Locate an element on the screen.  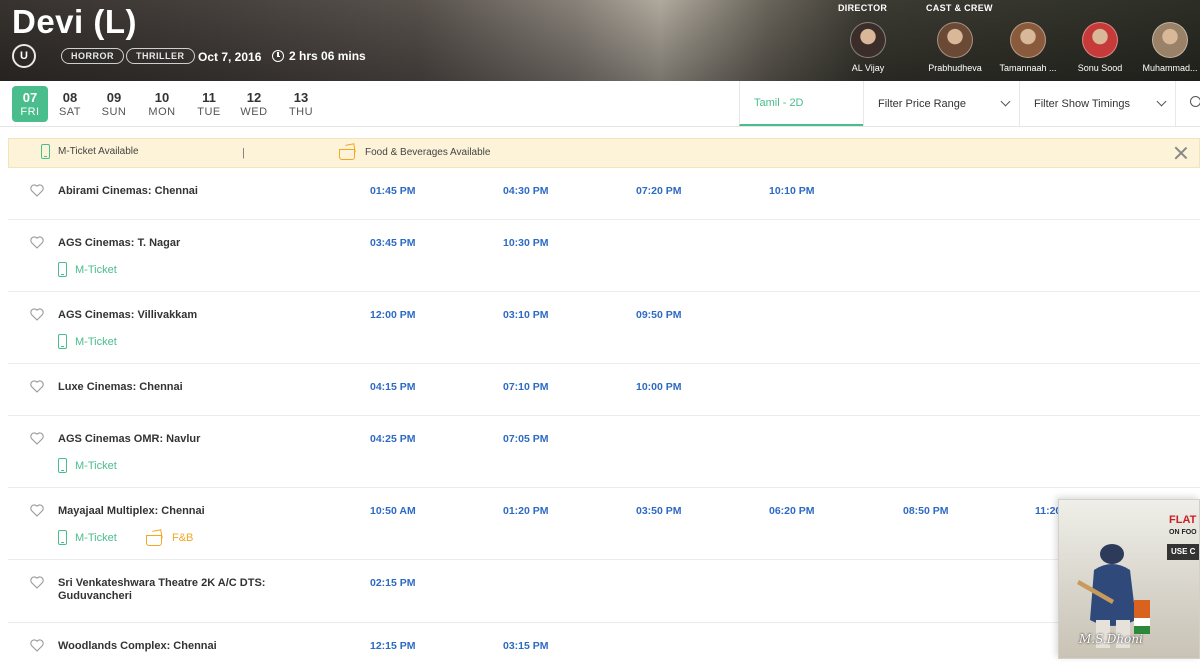
showtime-button: 03:45 PM is located at coordinates (393, 243).